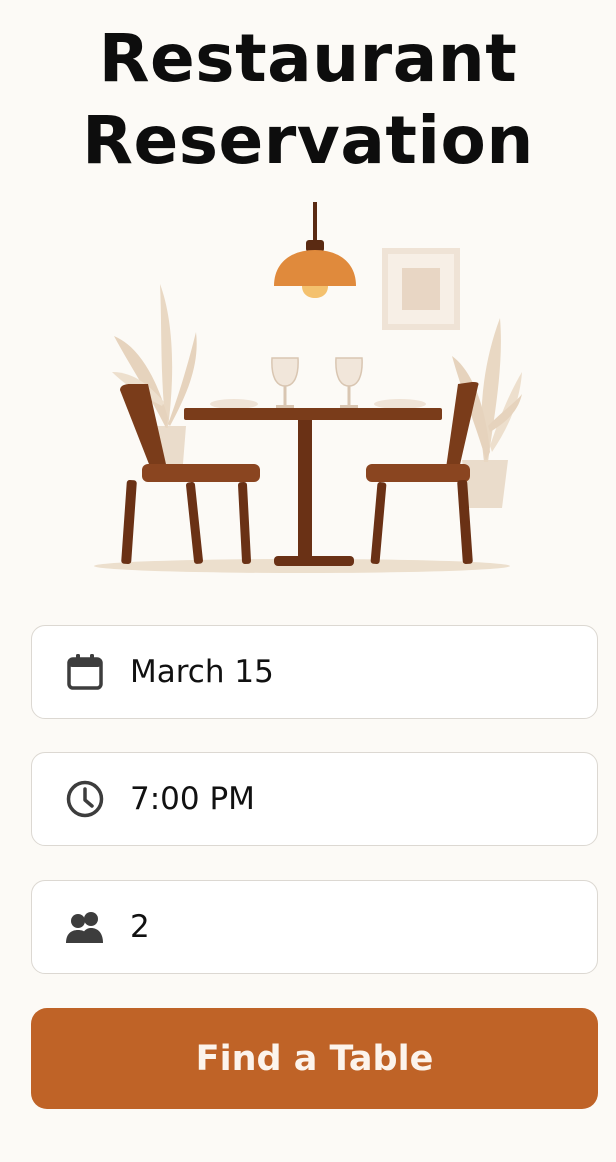 The image size is (616, 1162). Describe the element at coordinates (313, 487) in the screenshot. I see `table-illustration` at that location.